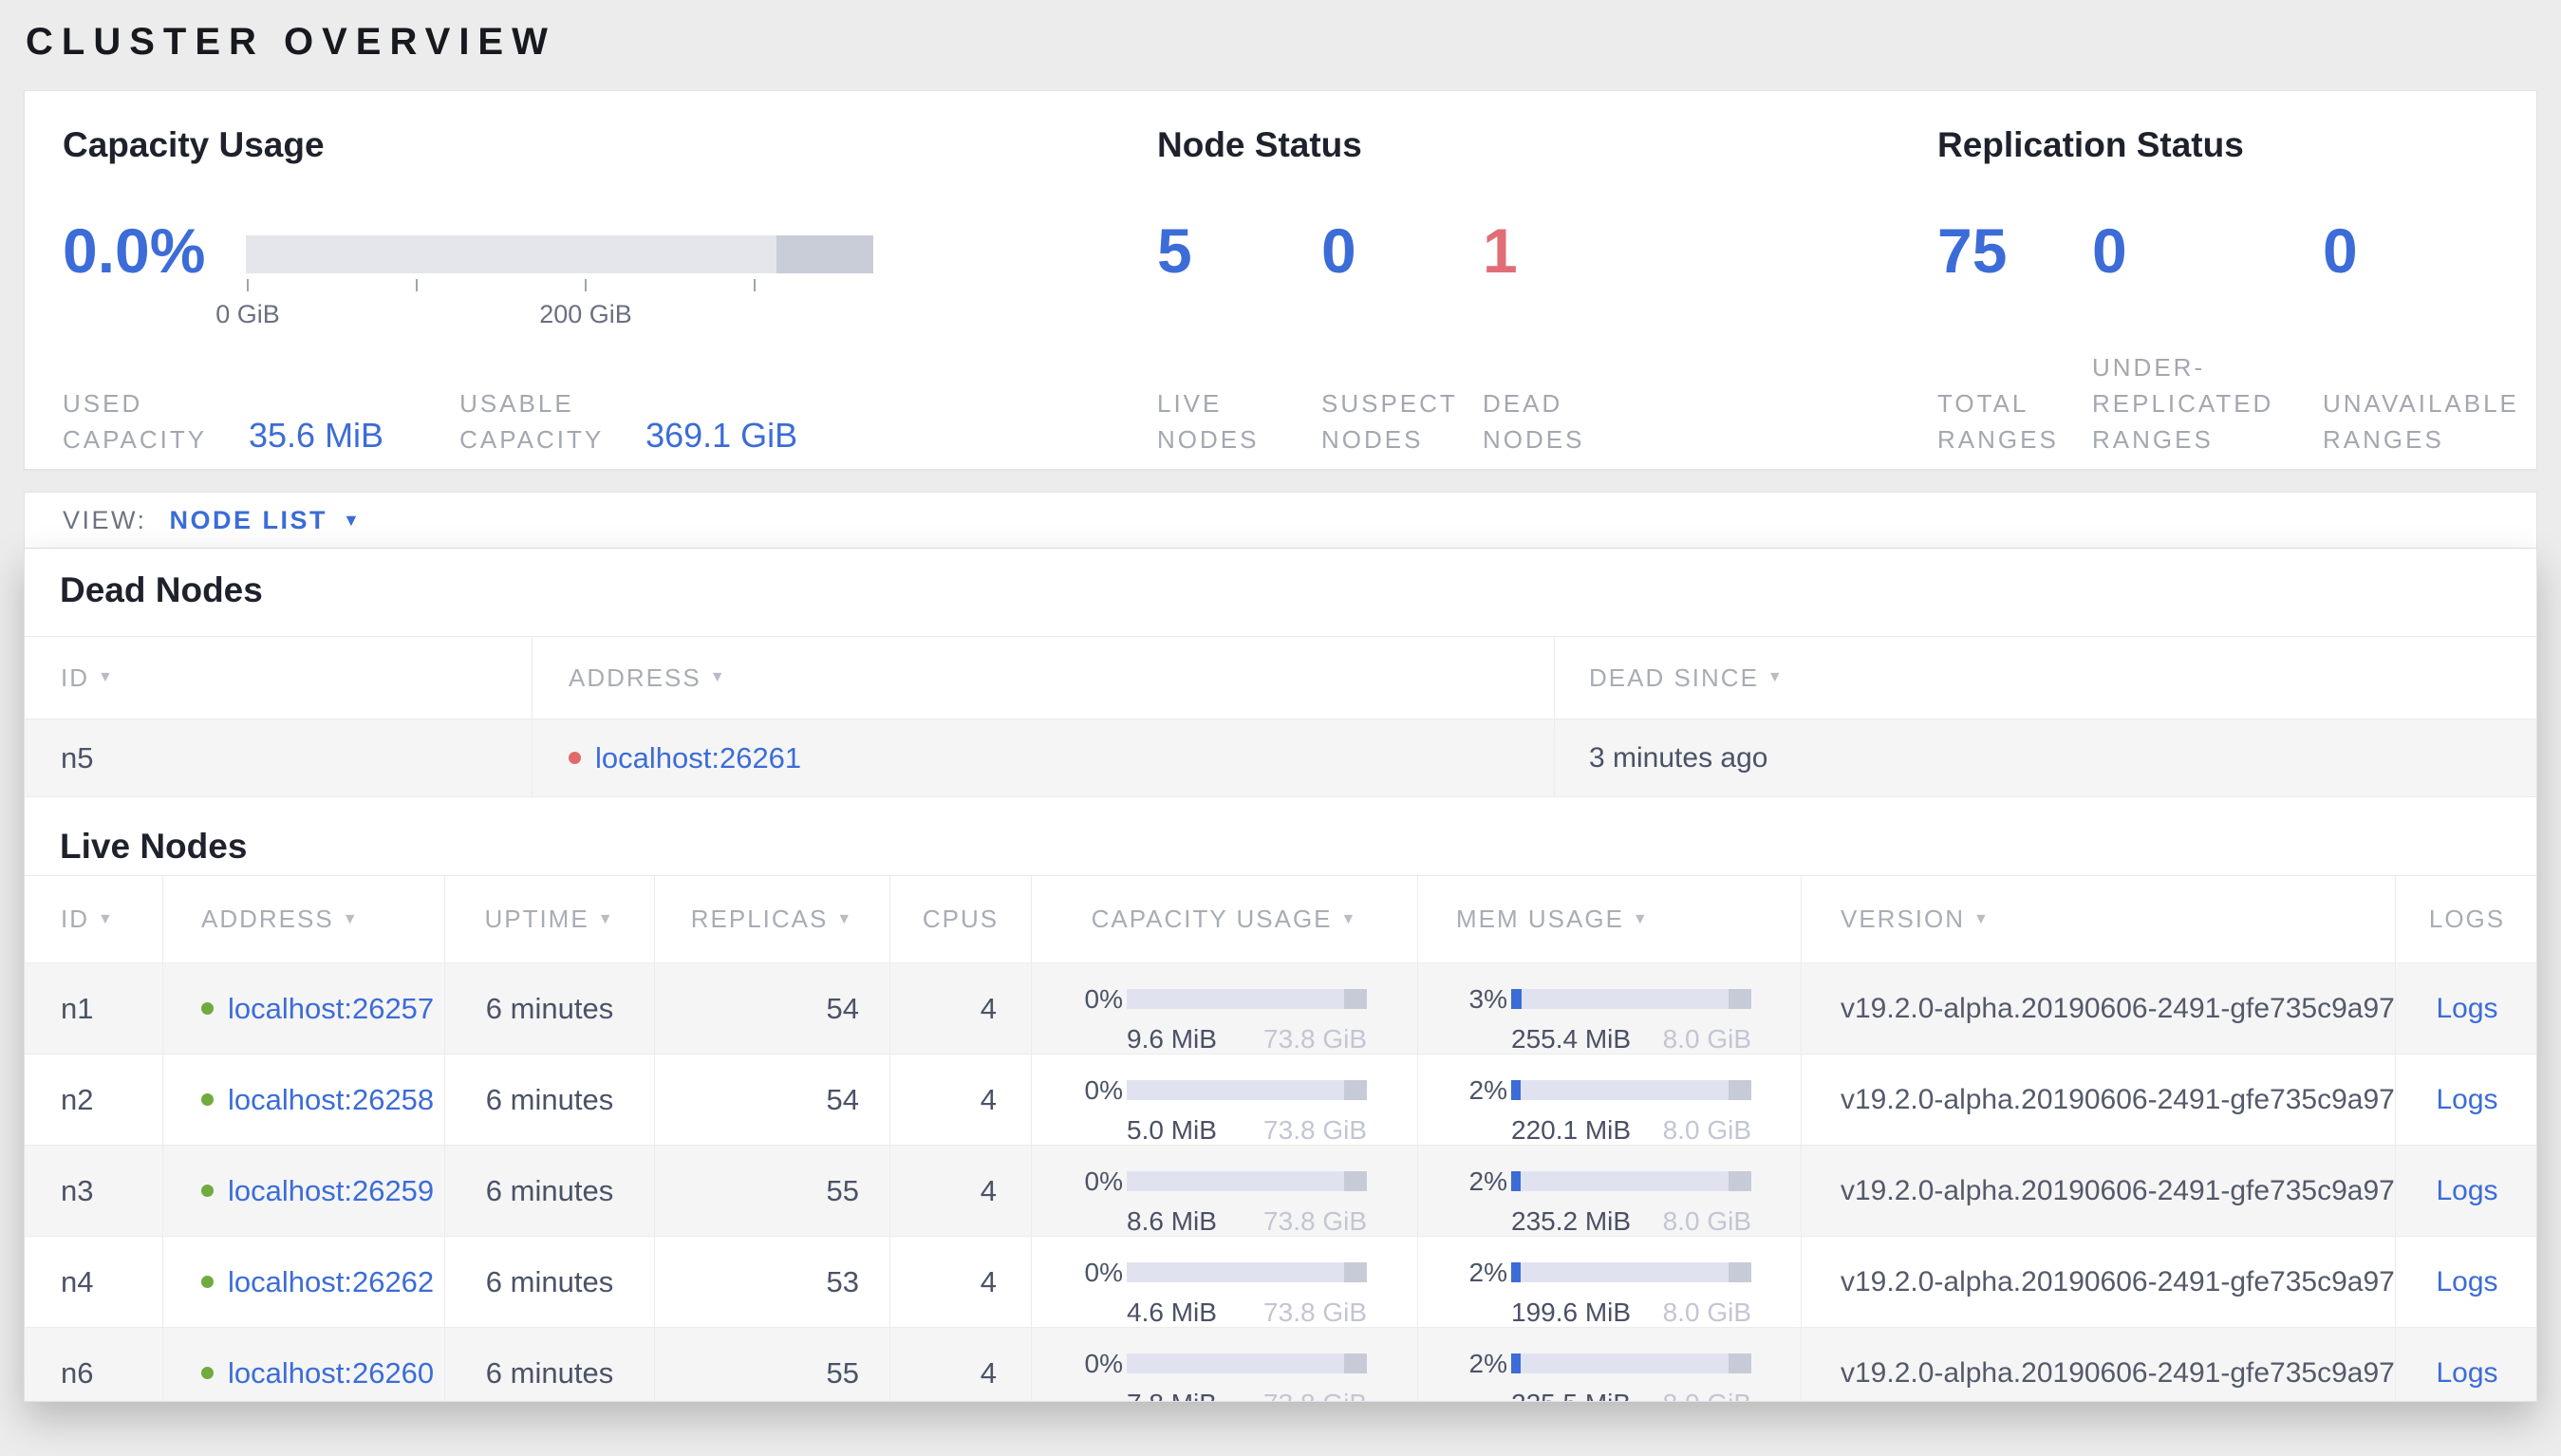 The height and width of the screenshot is (1456, 2561). Describe the element at coordinates (2207, 335) in the screenshot. I see `under-replicated-ranges-stat: 0 UNDER- REPLICATED RANGES` at that location.